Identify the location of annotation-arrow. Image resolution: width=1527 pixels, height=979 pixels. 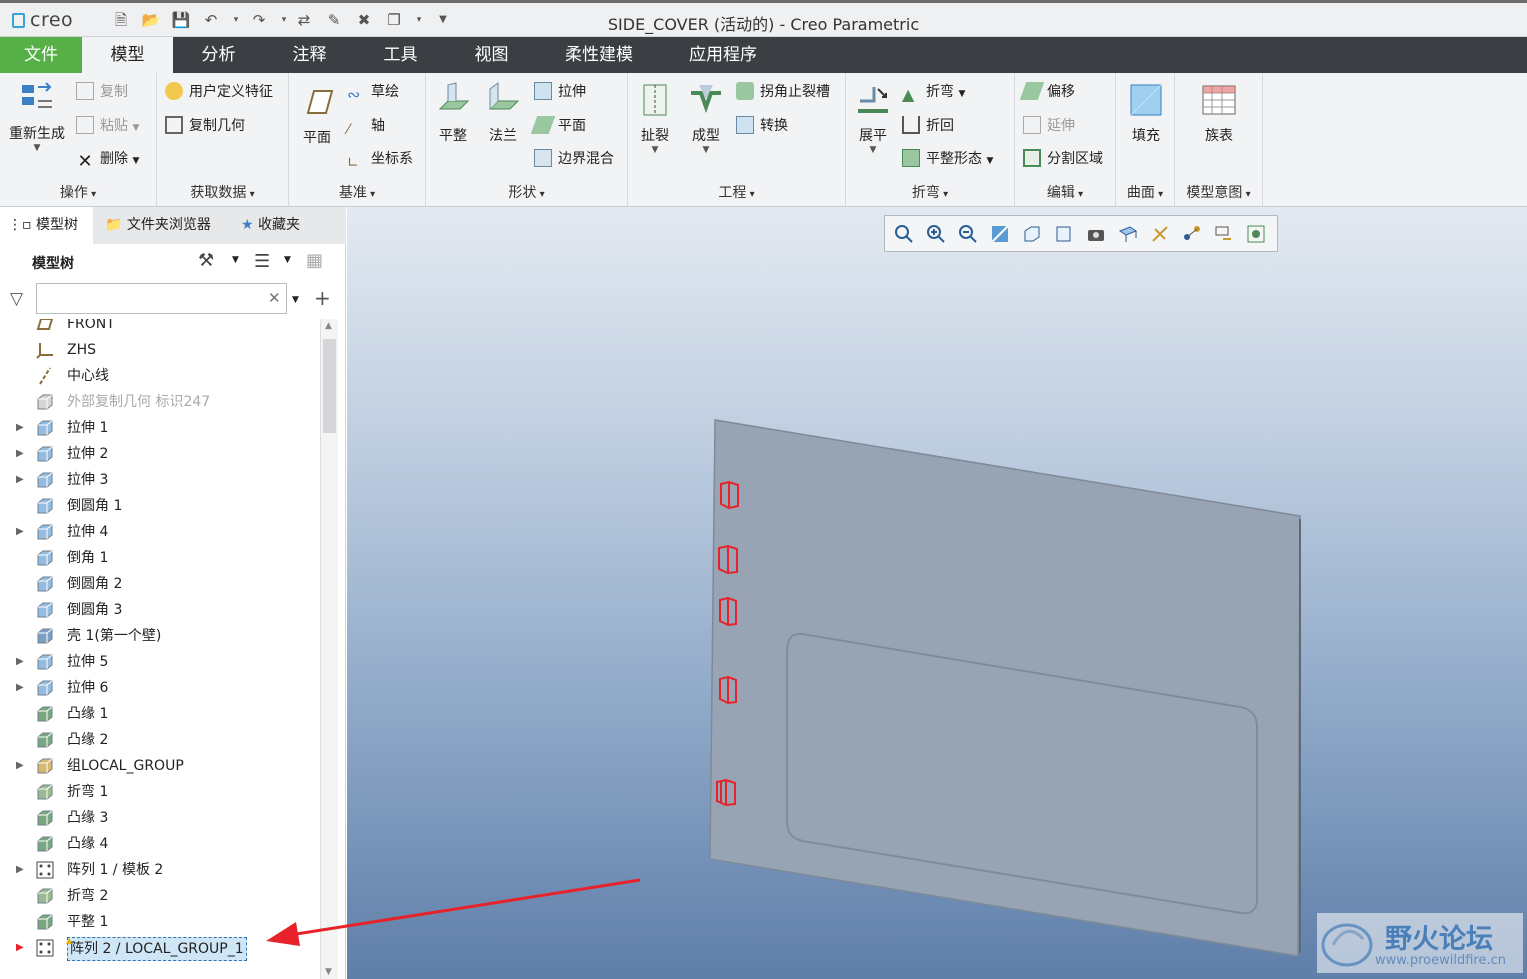
(453, 912).